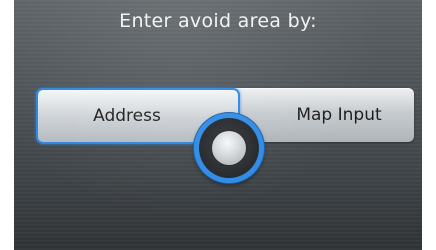  I want to click on dial-ring, so click(229, 148).